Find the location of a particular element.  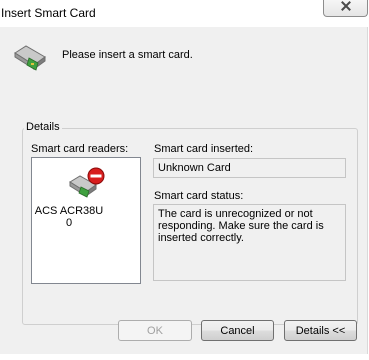

insert-card-prompt: Please insert a smart card. is located at coordinates (127, 55).